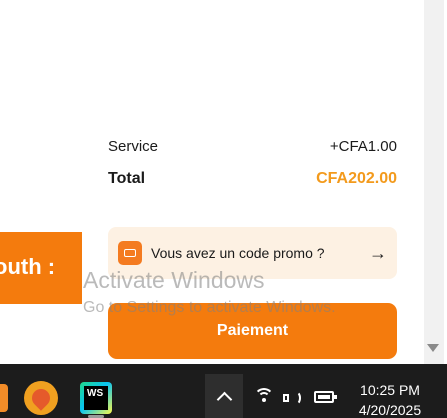  Describe the element at coordinates (224, 399) in the screenshot. I see `chevron-up-icon` at that location.